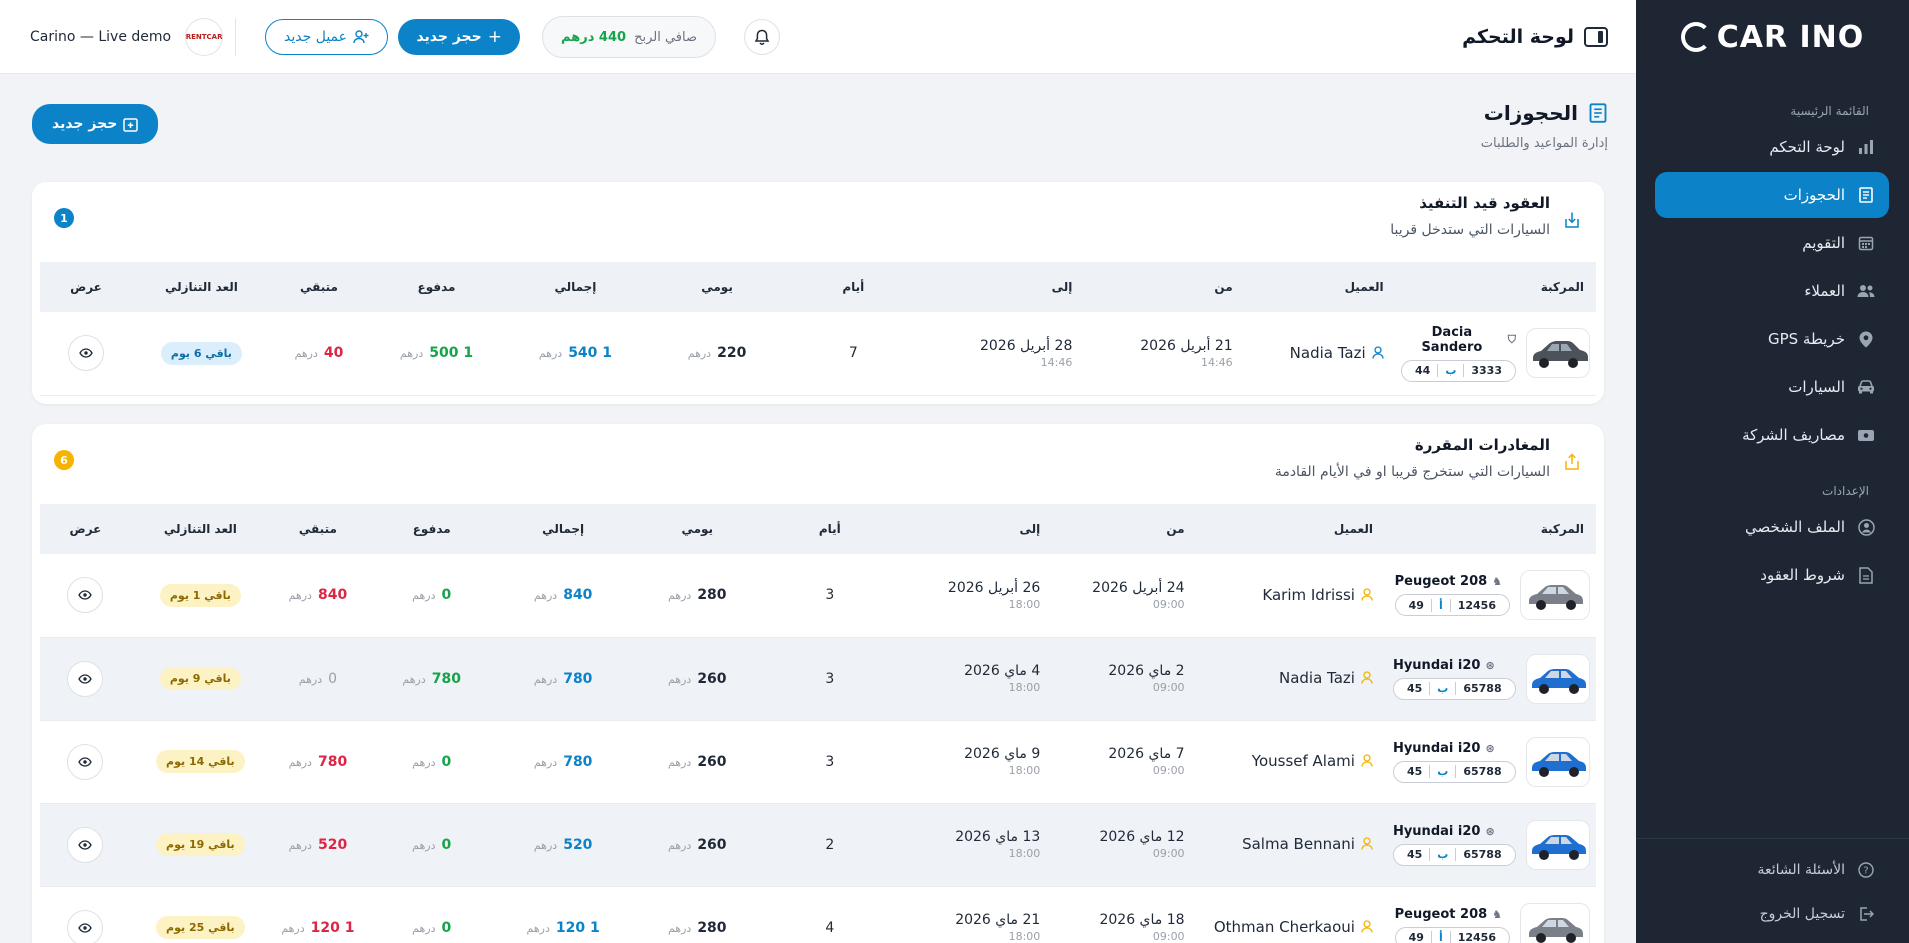 This screenshot has width=1909, height=943. What do you see at coordinates (1824, 291) in the screenshot?
I see `sidebar-item-label: العملاء` at bounding box center [1824, 291].